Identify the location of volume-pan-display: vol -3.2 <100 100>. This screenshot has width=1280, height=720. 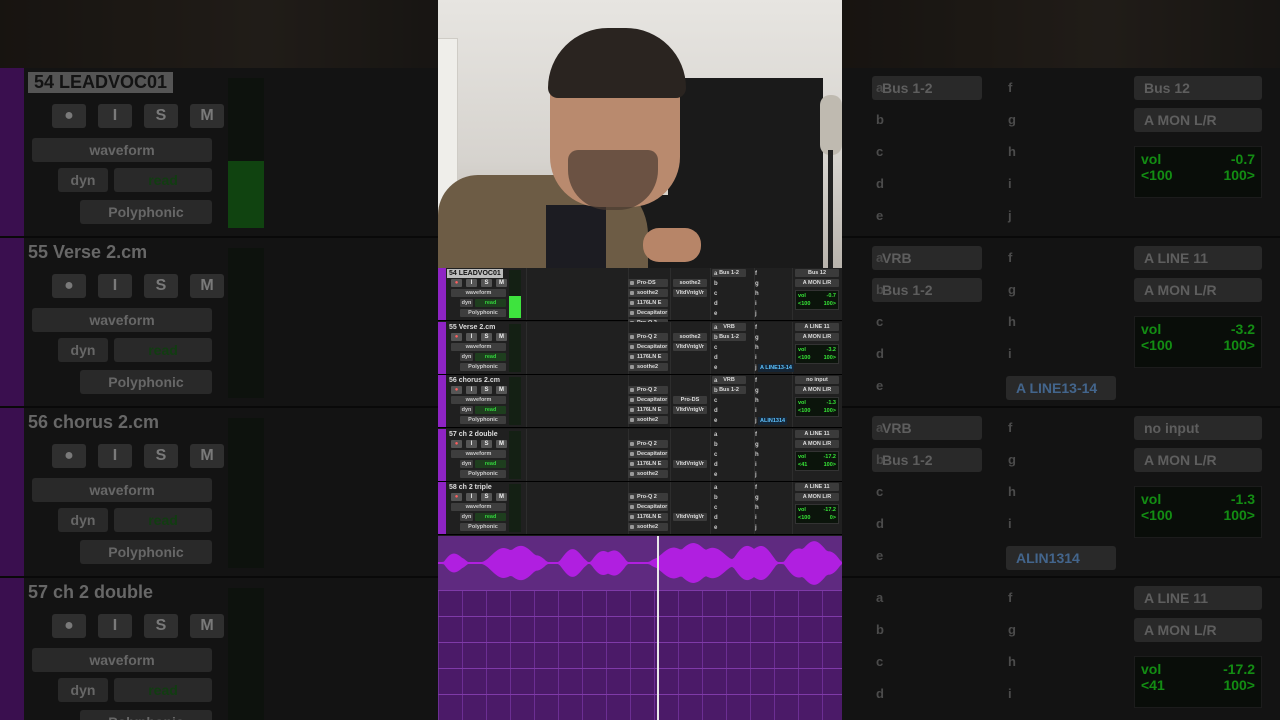
(817, 353).